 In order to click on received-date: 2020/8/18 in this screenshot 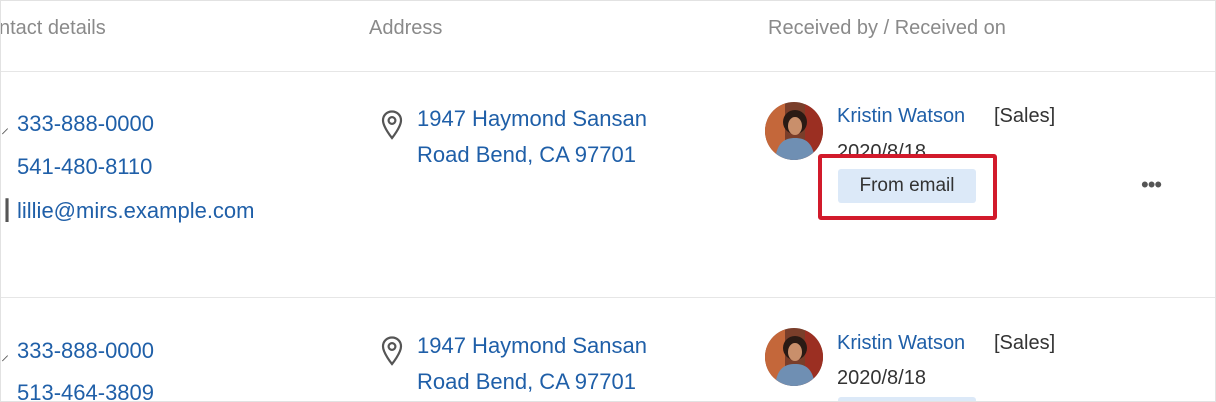, I will do `click(881, 378)`.